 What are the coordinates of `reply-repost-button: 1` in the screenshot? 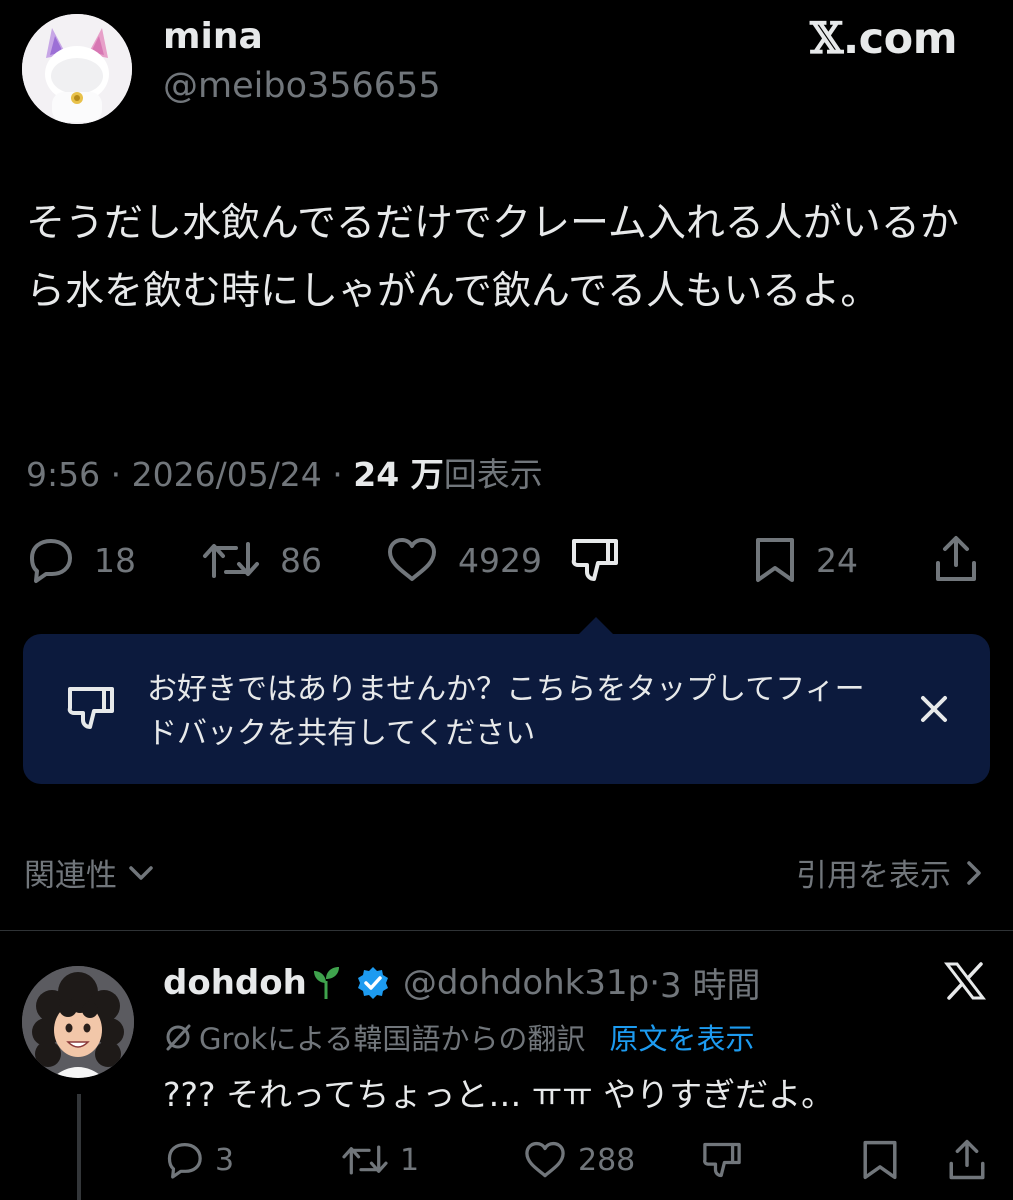 It's located at (379, 1160).